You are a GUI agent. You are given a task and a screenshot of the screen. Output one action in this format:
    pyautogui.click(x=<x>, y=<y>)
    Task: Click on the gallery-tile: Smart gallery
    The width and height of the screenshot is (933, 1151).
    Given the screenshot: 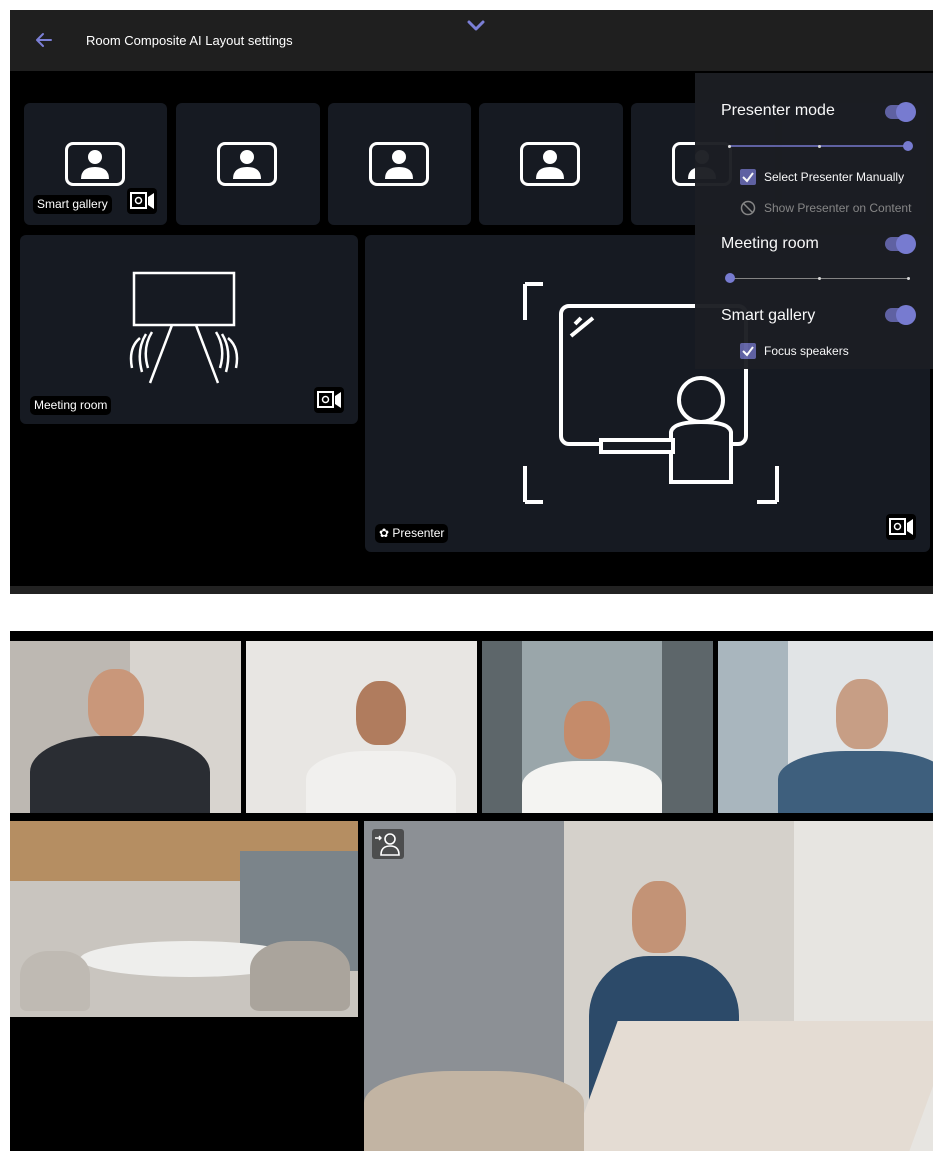 What is the action you would take?
    pyautogui.click(x=95, y=164)
    